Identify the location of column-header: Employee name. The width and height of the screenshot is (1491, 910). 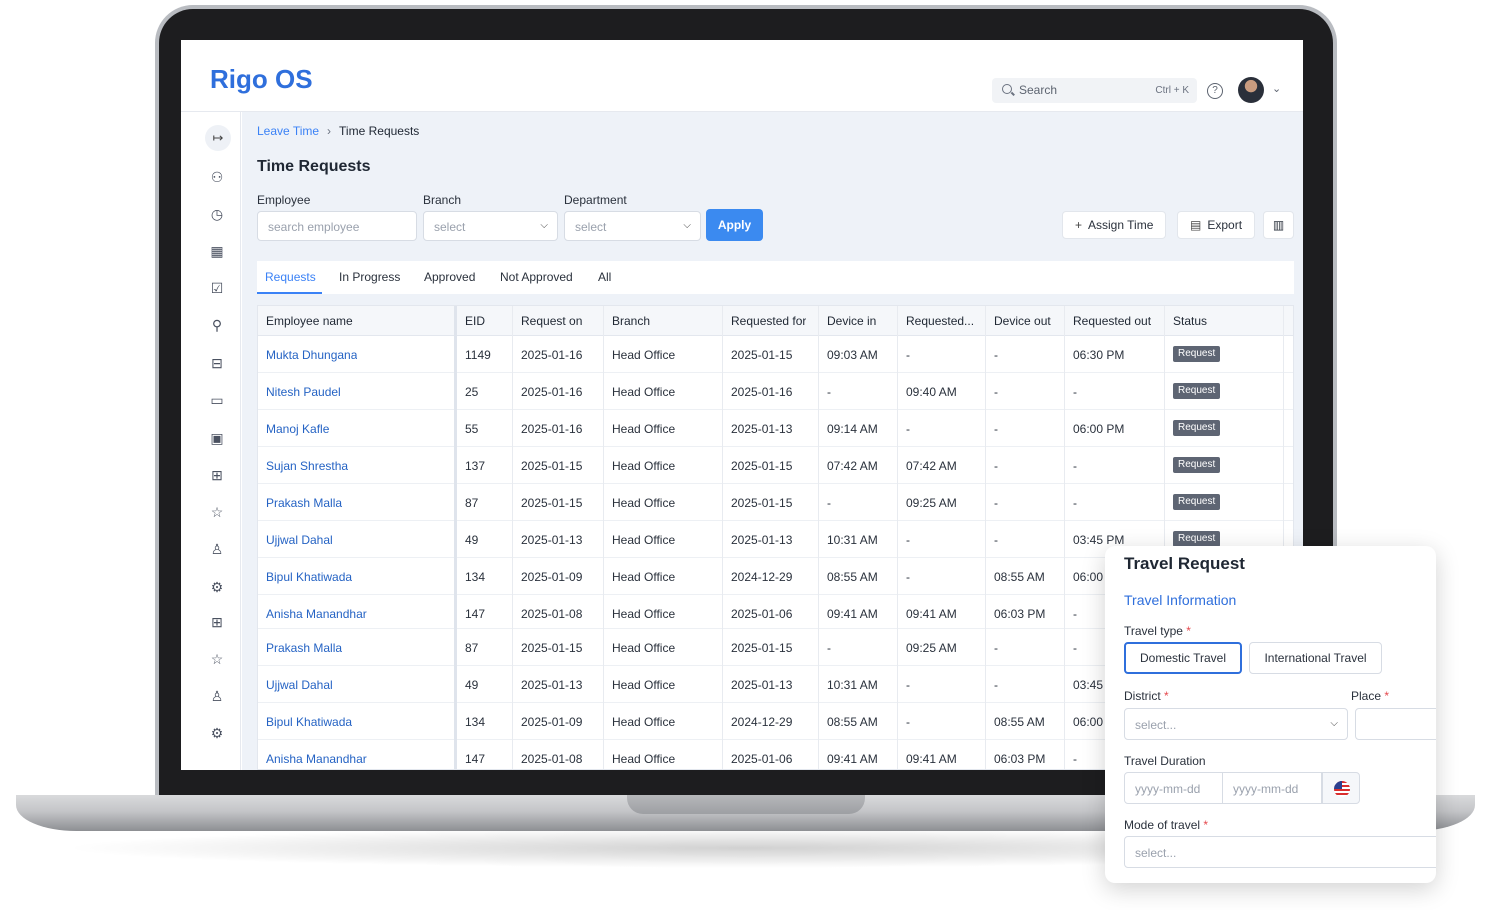
(309, 321).